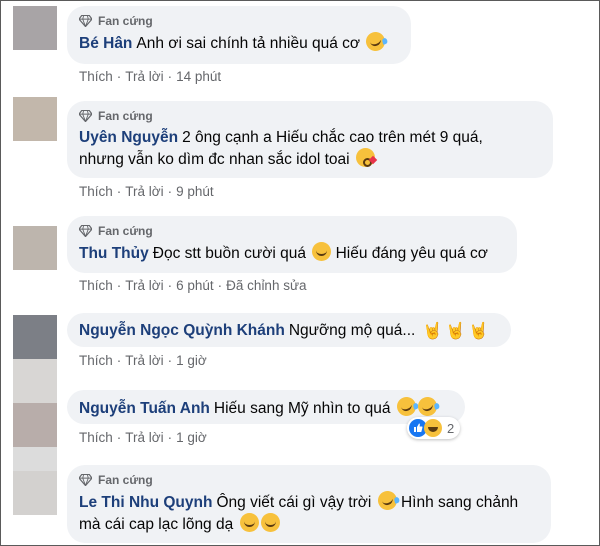 The height and width of the screenshot is (546, 600). Describe the element at coordinates (145, 502) in the screenshot. I see `commenter-name: Le Thi Nhu Quynh` at that location.